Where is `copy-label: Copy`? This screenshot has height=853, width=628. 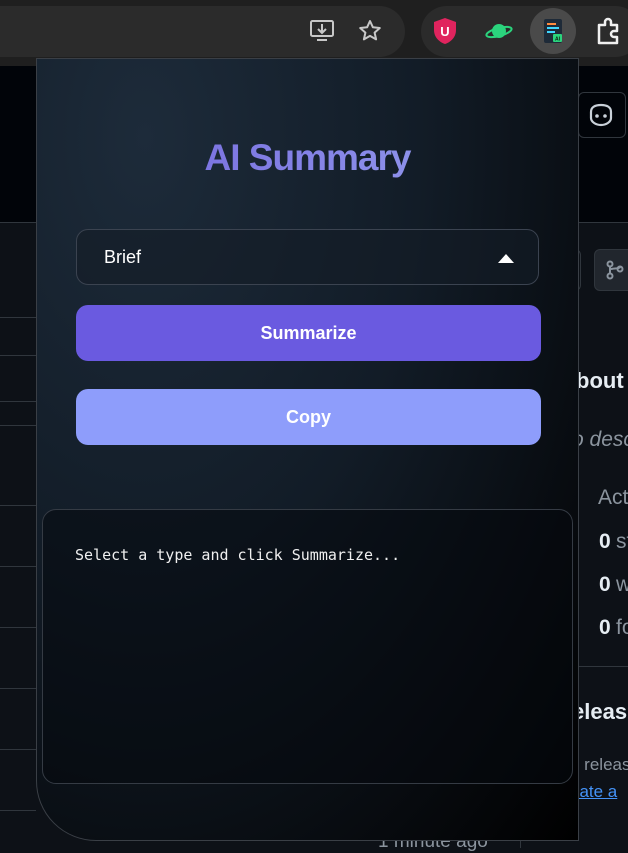
copy-label: Copy is located at coordinates (308, 416).